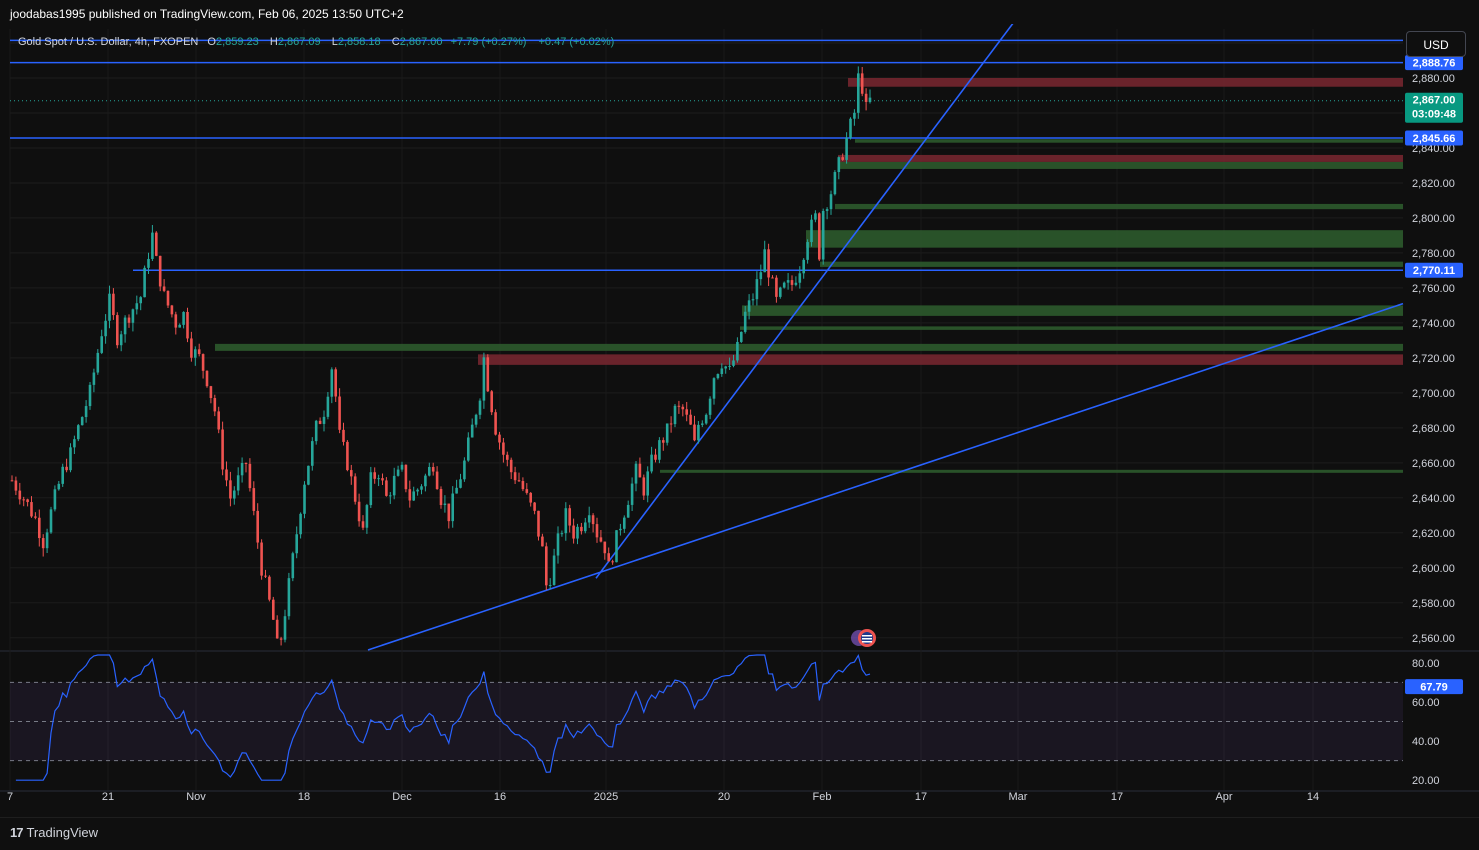 The image size is (1479, 850). Describe the element at coordinates (1426, 703) in the screenshot. I see `rsi-tick-label: 60.00` at that location.